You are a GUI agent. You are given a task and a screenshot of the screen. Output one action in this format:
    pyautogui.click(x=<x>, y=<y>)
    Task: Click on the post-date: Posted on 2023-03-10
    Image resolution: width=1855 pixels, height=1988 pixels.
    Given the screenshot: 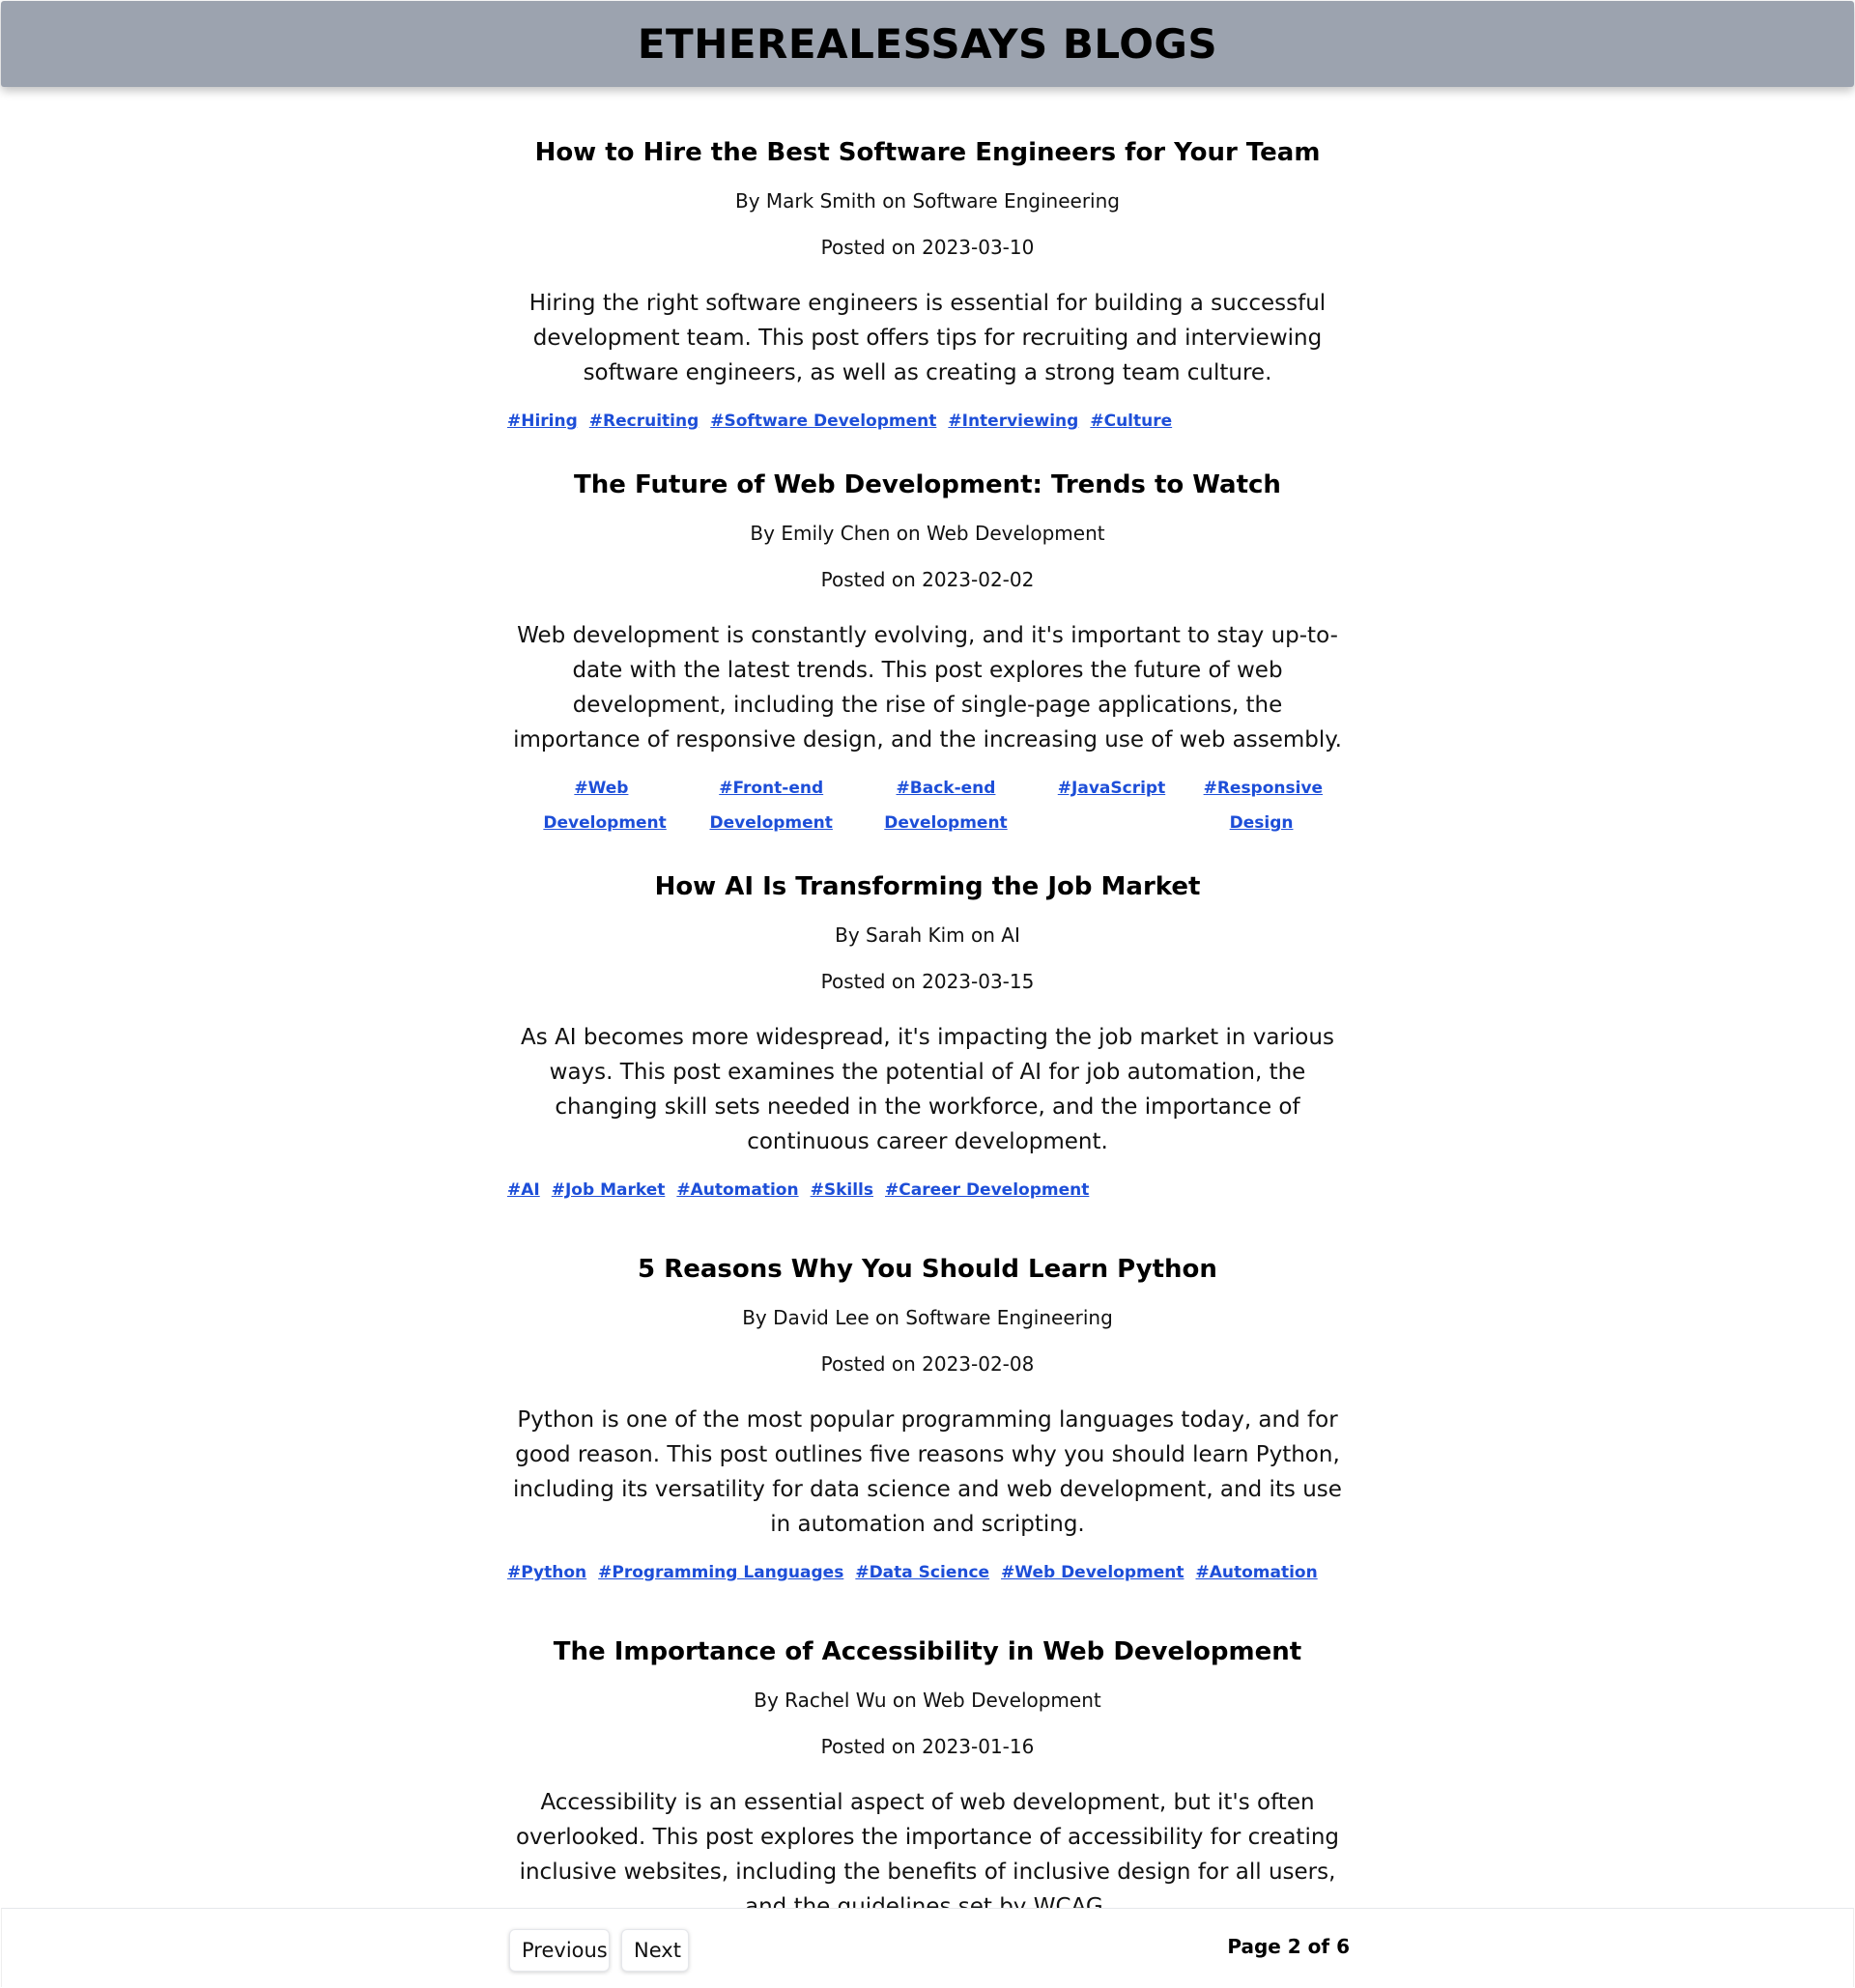 What is the action you would take?
    pyautogui.click(x=927, y=247)
    